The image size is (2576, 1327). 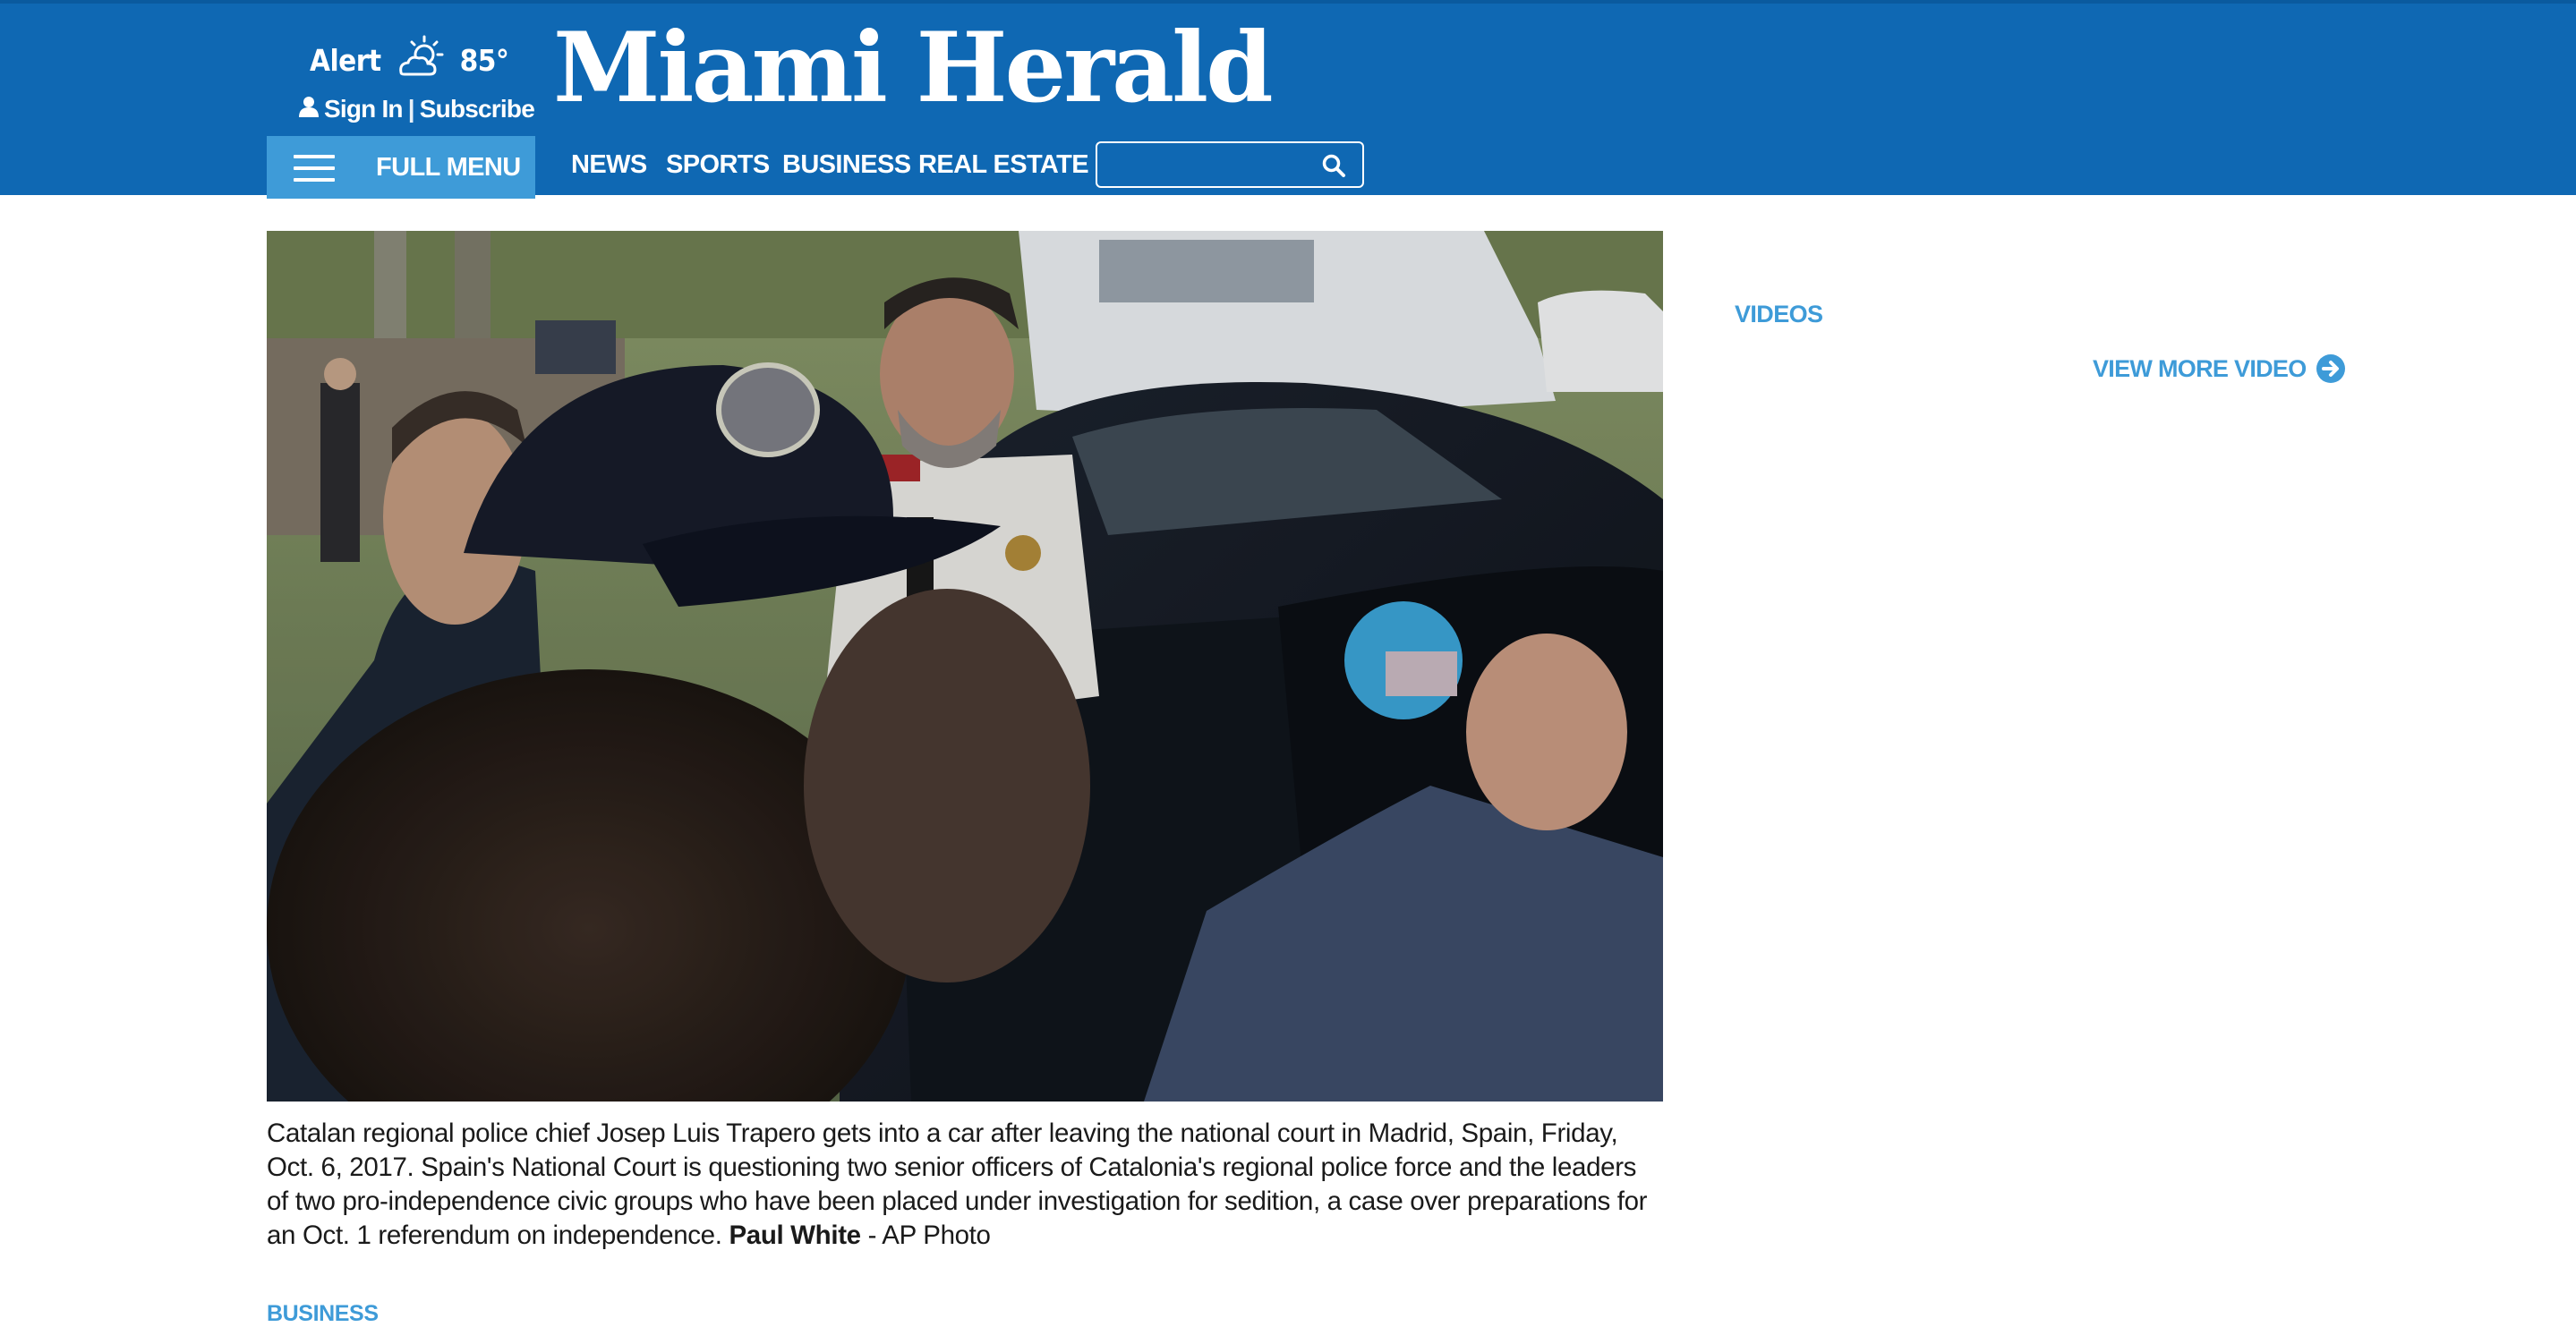 What do you see at coordinates (417, 109) in the screenshot?
I see `account-links: Sign In | Subscribe` at bounding box center [417, 109].